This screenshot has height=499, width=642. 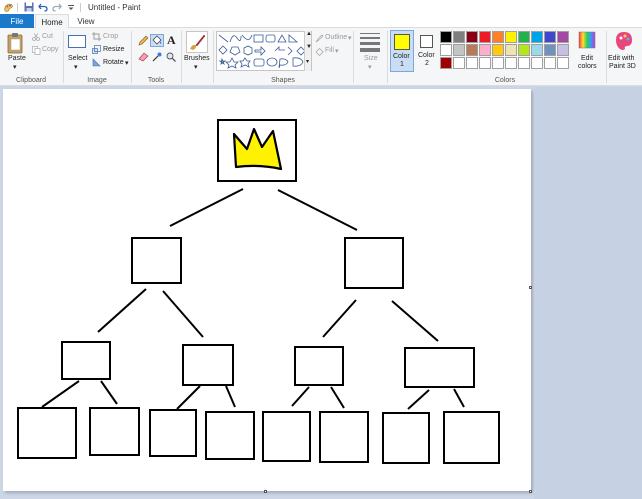 What do you see at coordinates (114, 7) in the screenshot?
I see `window-title: Untitled - Paint` at bounding box center [114, 7].